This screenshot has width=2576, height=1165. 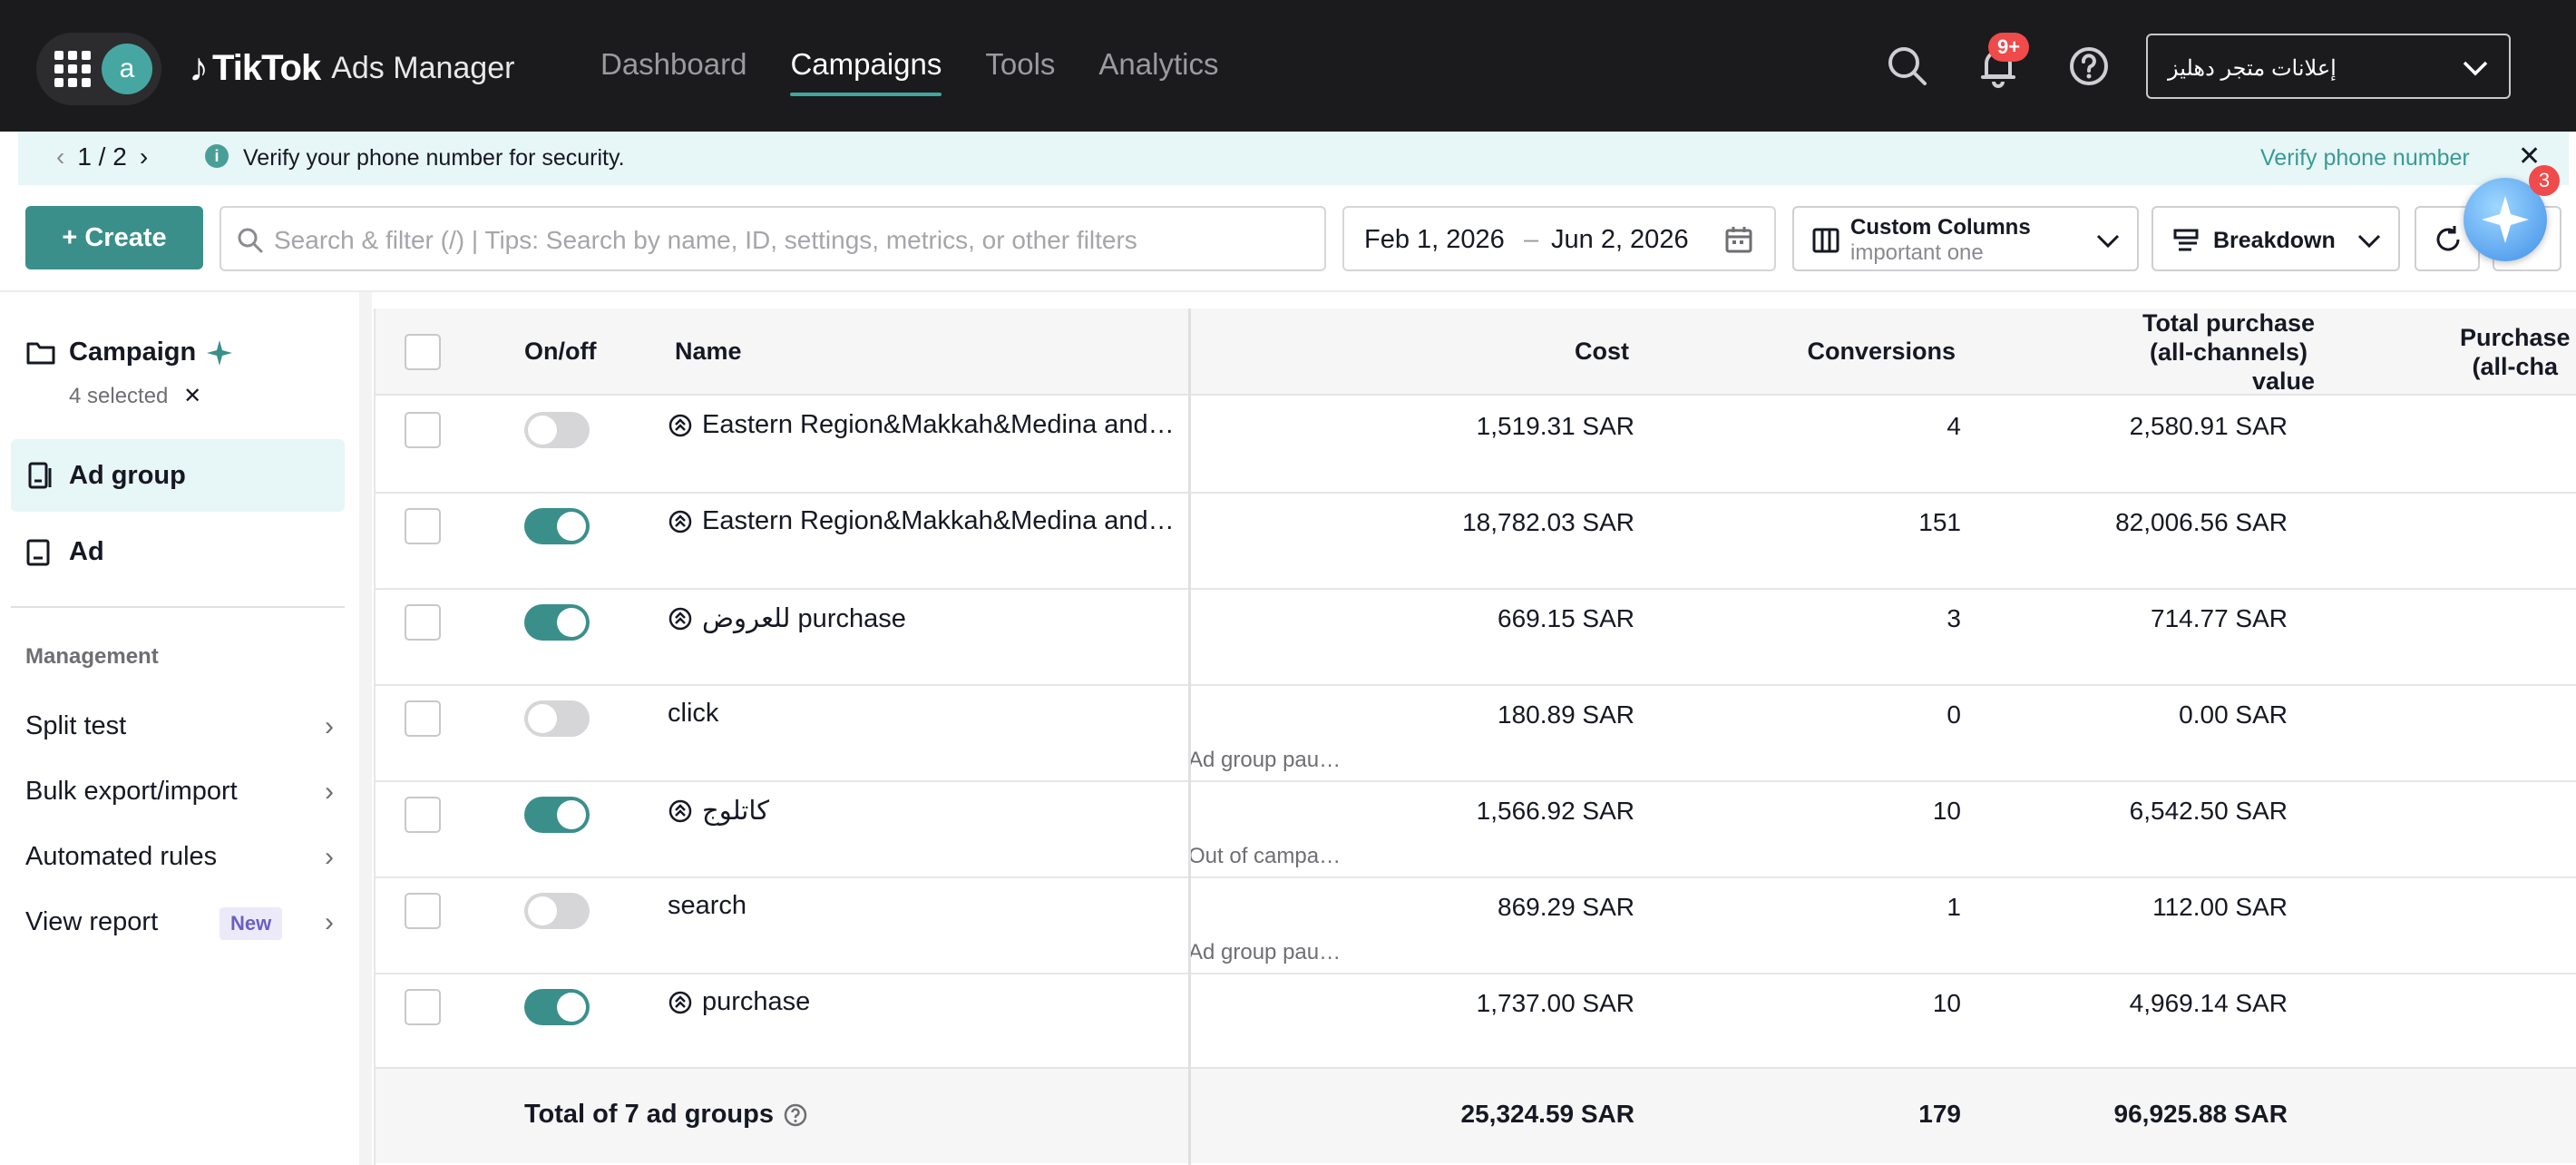 What do you see at coordinates (64, 552) in the screenshot?
I see `sidebar-item-ad: Ad` at bounding box center [64, 552].